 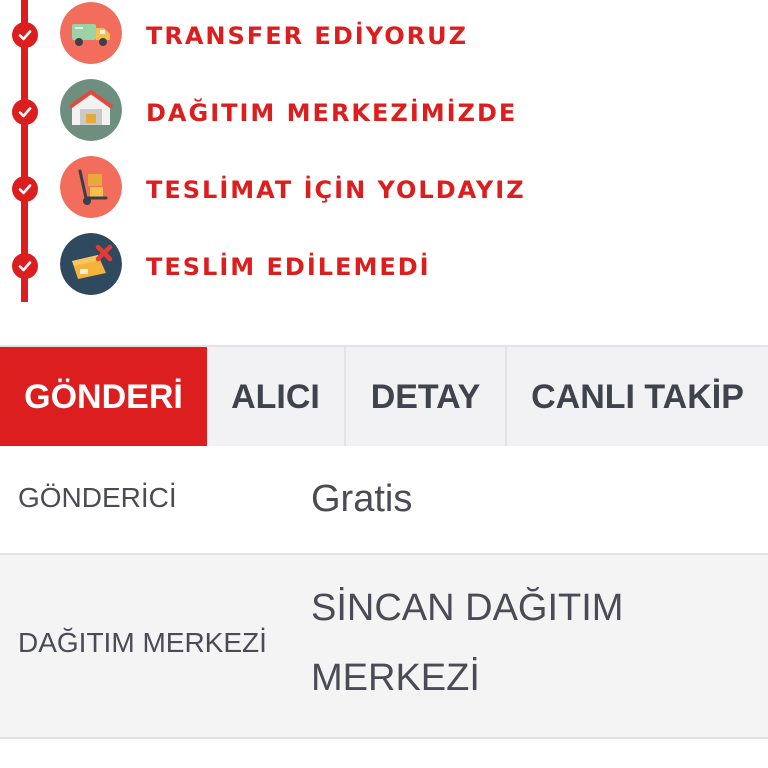 What do you see at coordinates (336, 190) in the screenshot?
I see `timeline-step-label: TESLİMAT İÇİN YOLDAYIZ` at bounding box center [336, 190].